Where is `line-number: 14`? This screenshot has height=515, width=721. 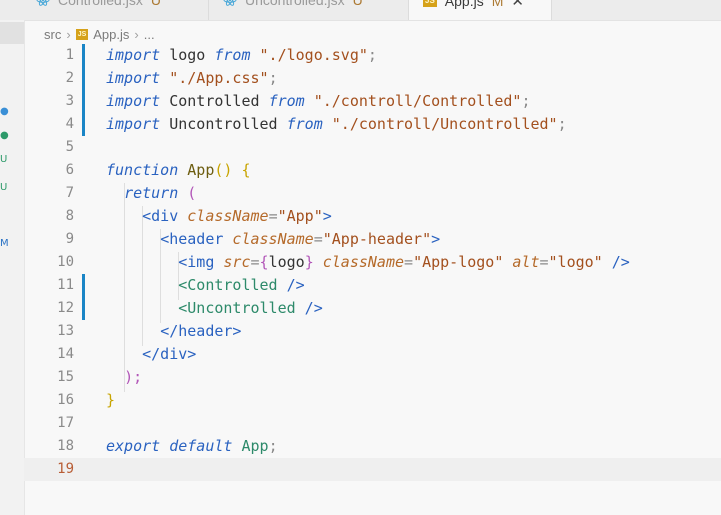 line-number: 14 is located at coordinates (65, 354).